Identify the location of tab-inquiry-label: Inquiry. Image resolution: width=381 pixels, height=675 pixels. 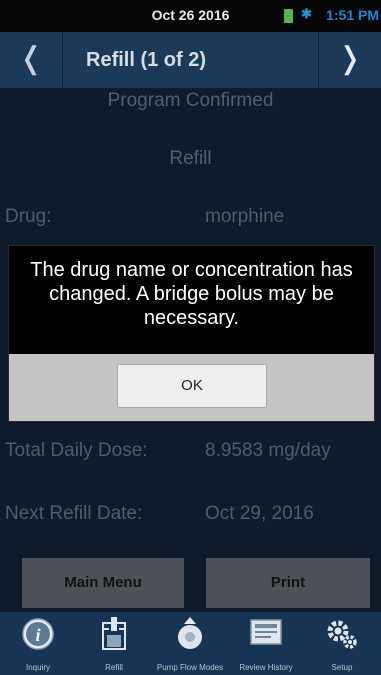
(37, 667).